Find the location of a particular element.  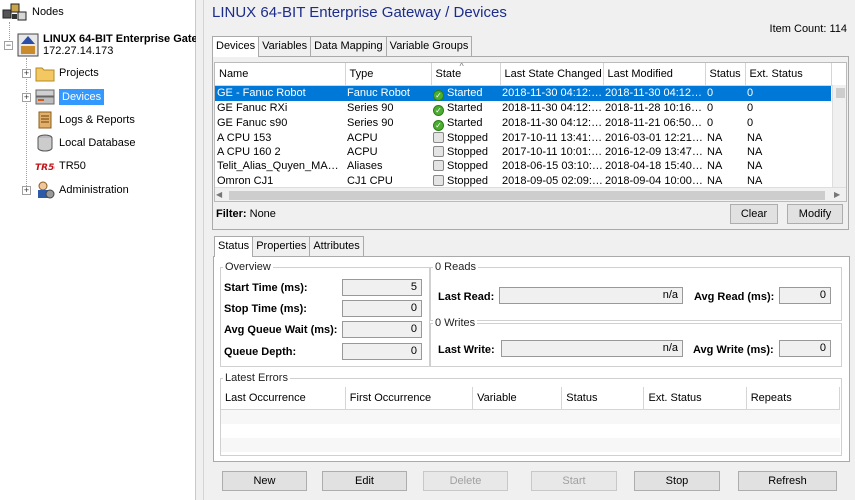

logs-icon is located at coordinates (45, 120).